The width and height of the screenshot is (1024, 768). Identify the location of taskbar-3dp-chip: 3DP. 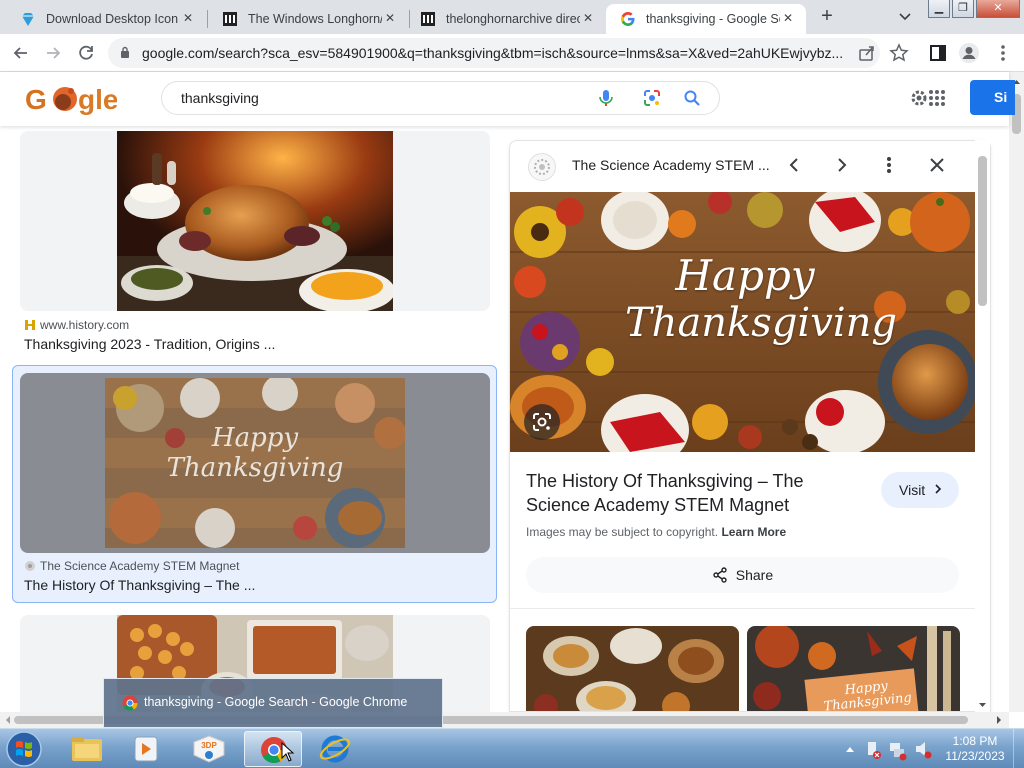
(209, 749).